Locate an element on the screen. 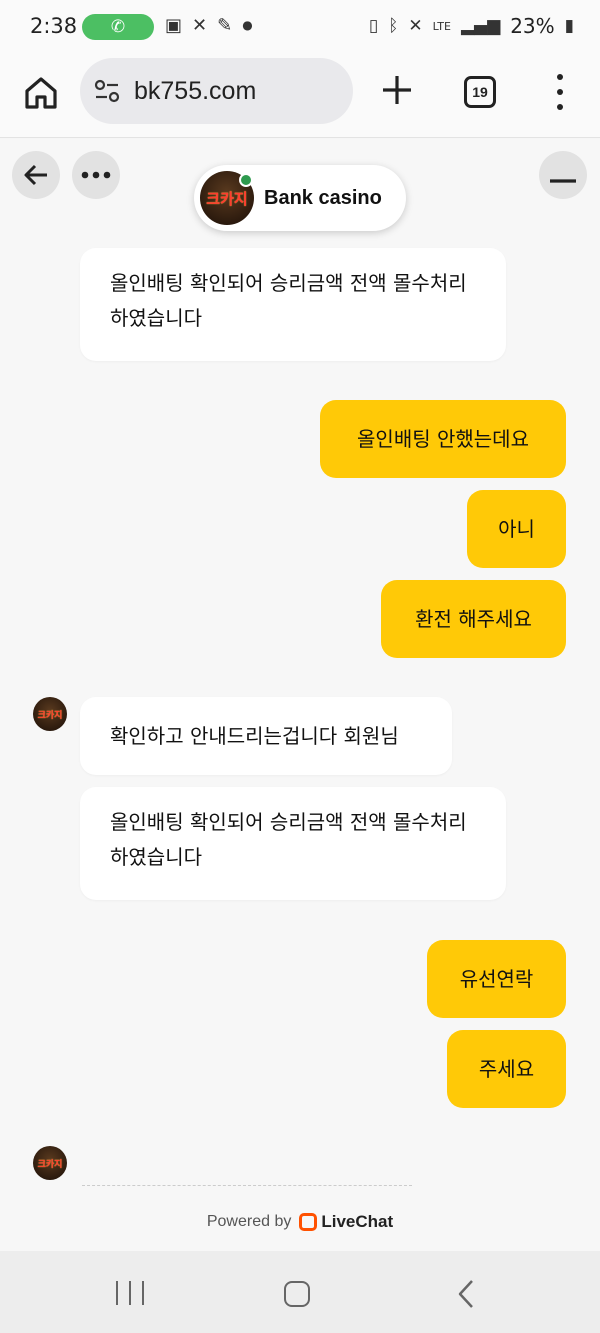 This screenshot has width=600, height=1333. ongoing-call-indicator: ✆ is located at coordinates (118, 27).